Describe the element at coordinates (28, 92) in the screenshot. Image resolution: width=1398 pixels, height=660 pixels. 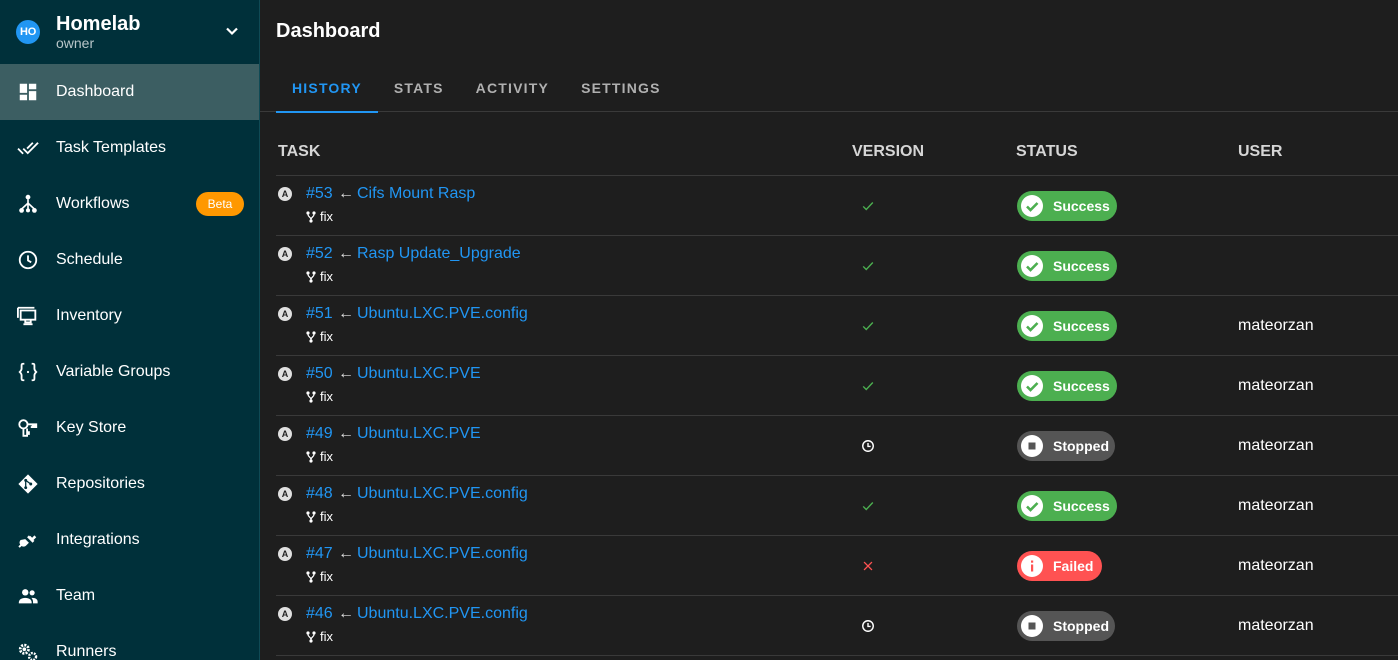
I see `dashboard-icon` at that location.